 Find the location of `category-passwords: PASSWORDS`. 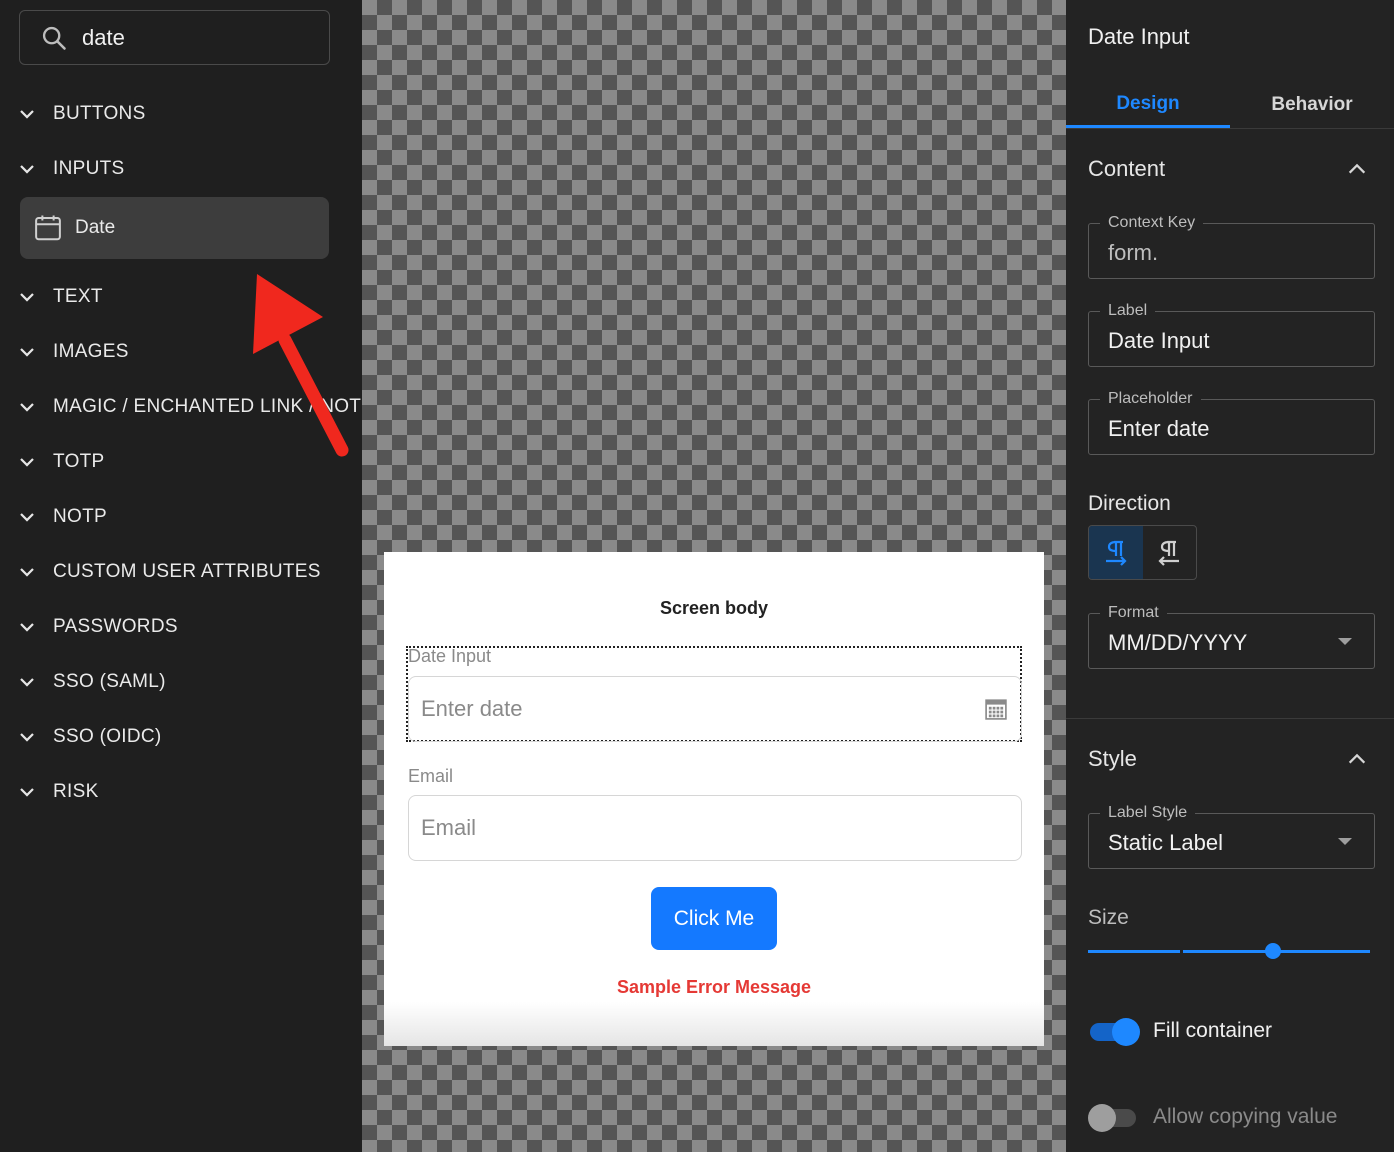

category-passwords: PASSWORDS is located at coordinates (98, 627).